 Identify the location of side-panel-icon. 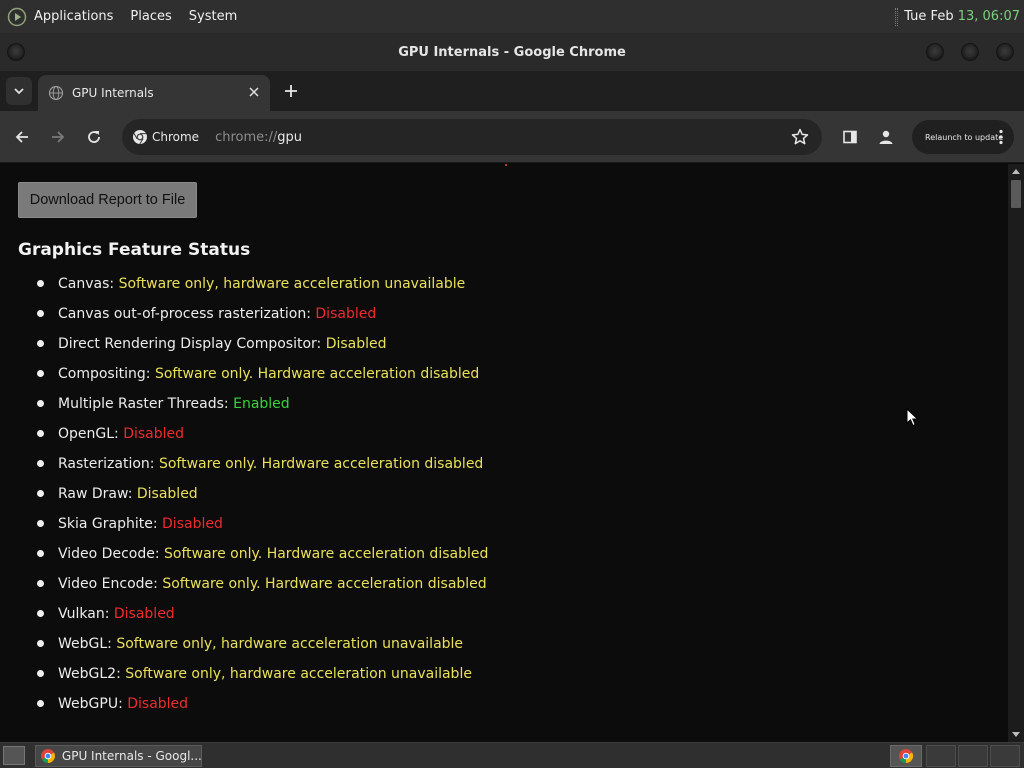
(850, 137).